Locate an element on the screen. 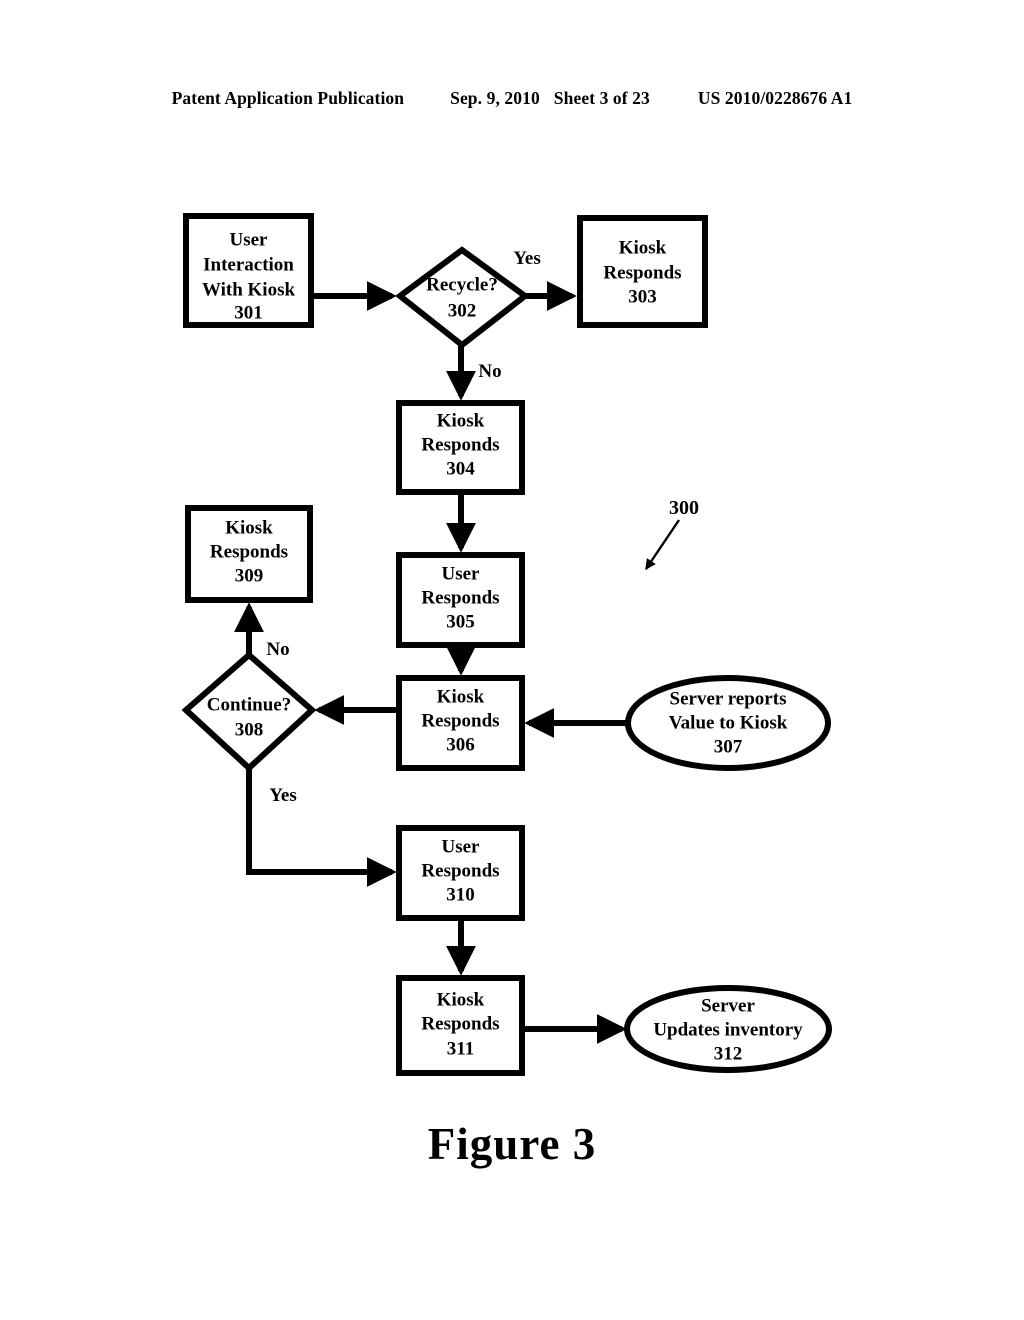 Image resolution: width=1024 pixels, height=1320 pixels. node-308-ref: 308 is located at coordinates (249, 729).